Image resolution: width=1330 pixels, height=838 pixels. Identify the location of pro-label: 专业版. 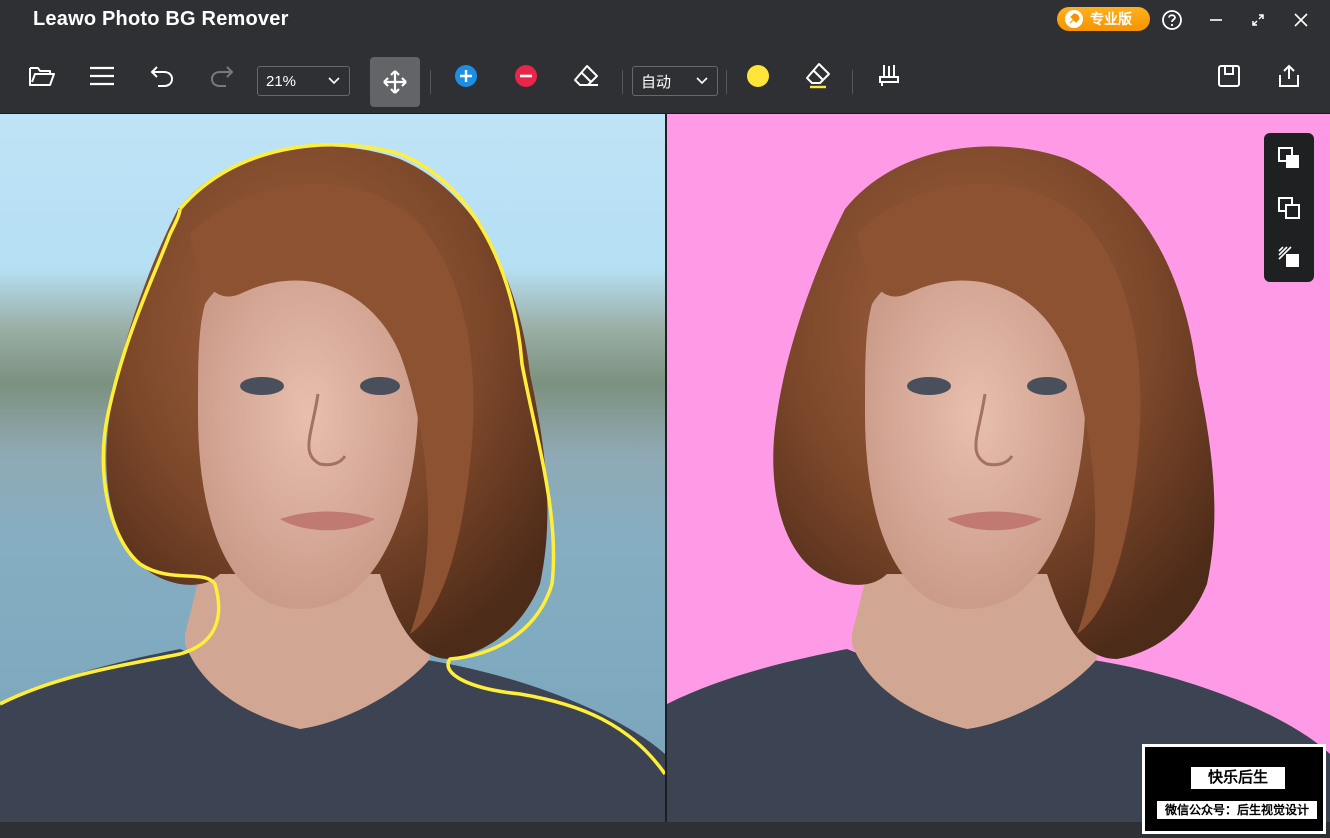
(1111, 19).